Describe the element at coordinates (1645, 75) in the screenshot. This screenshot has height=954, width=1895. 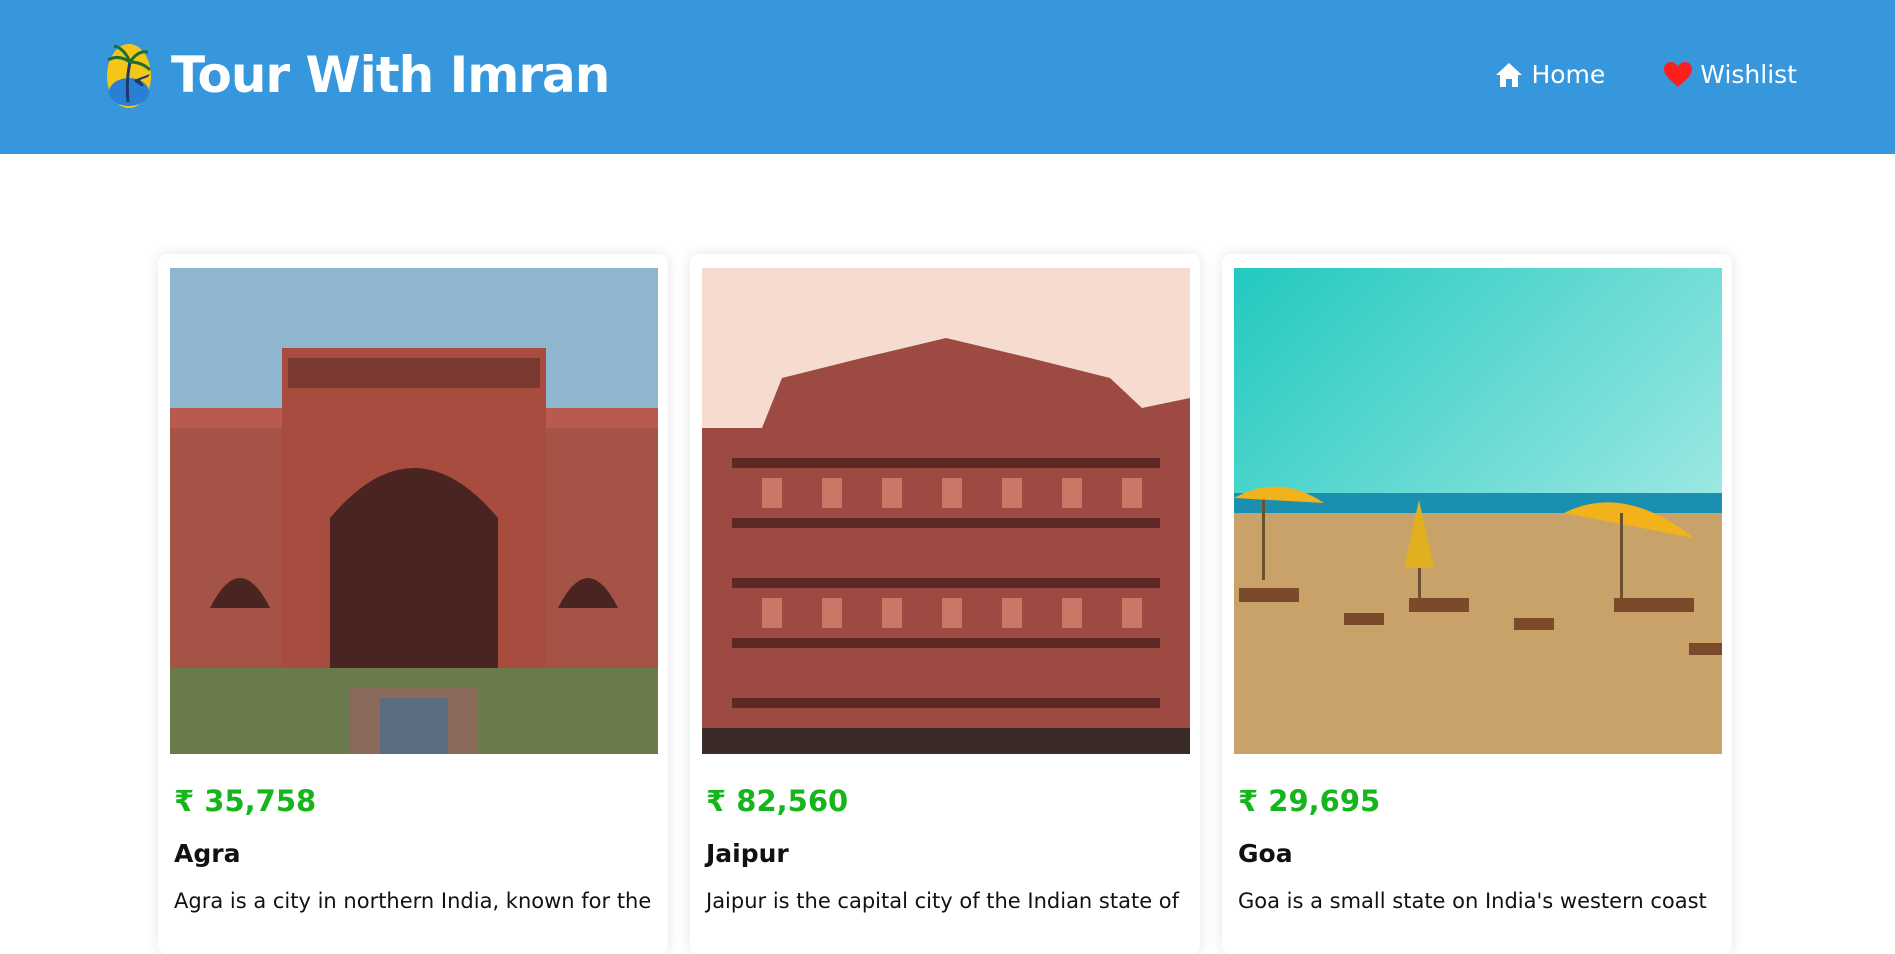
I see `main-nav: Home Wishlist` at that location.